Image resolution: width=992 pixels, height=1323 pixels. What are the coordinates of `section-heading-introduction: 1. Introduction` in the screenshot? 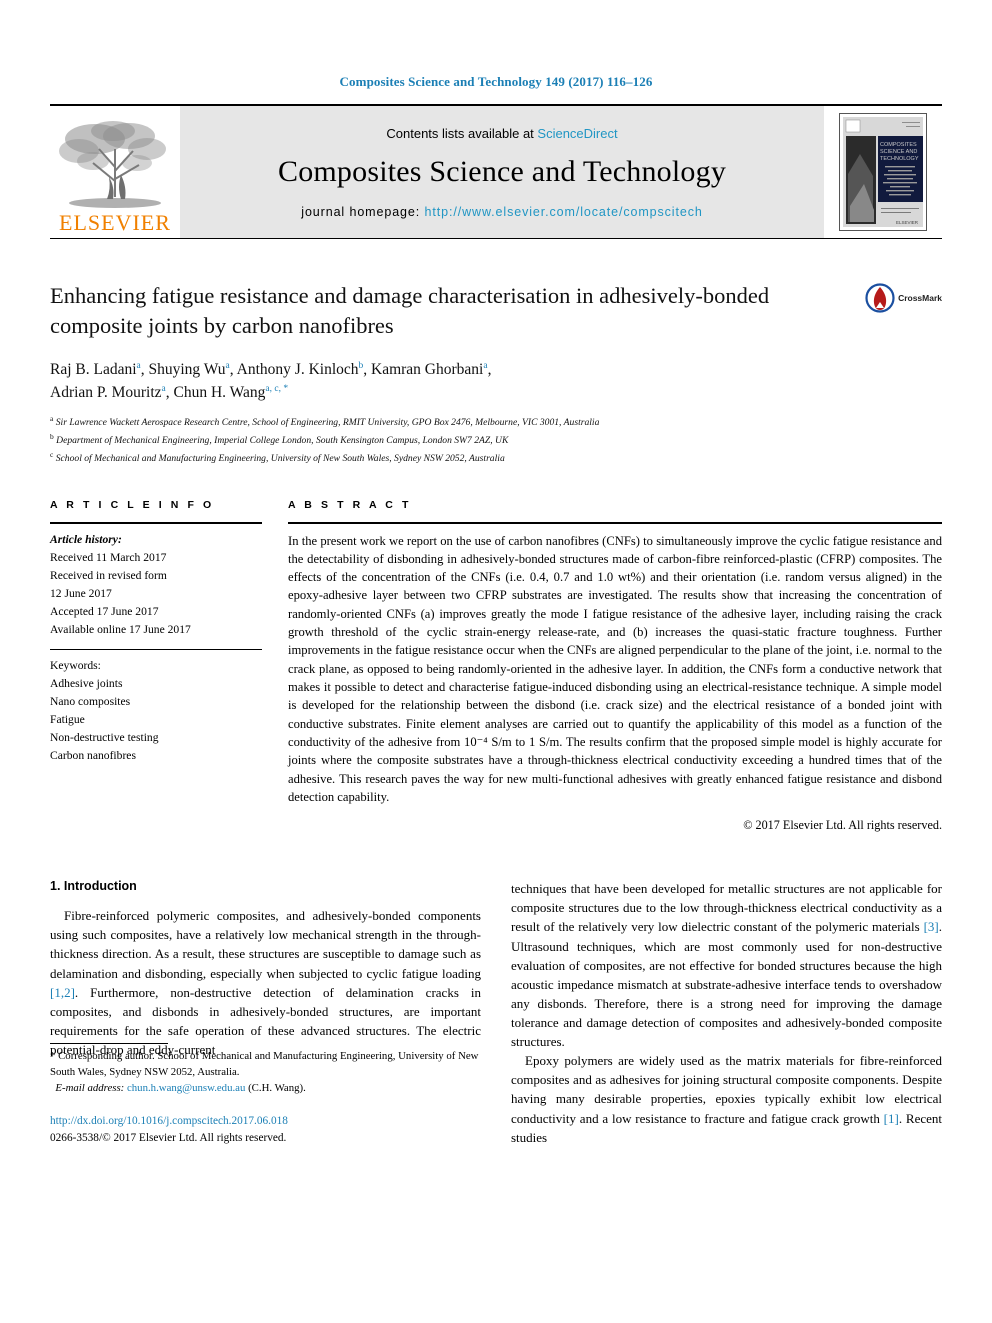 It's located at (265, 886).